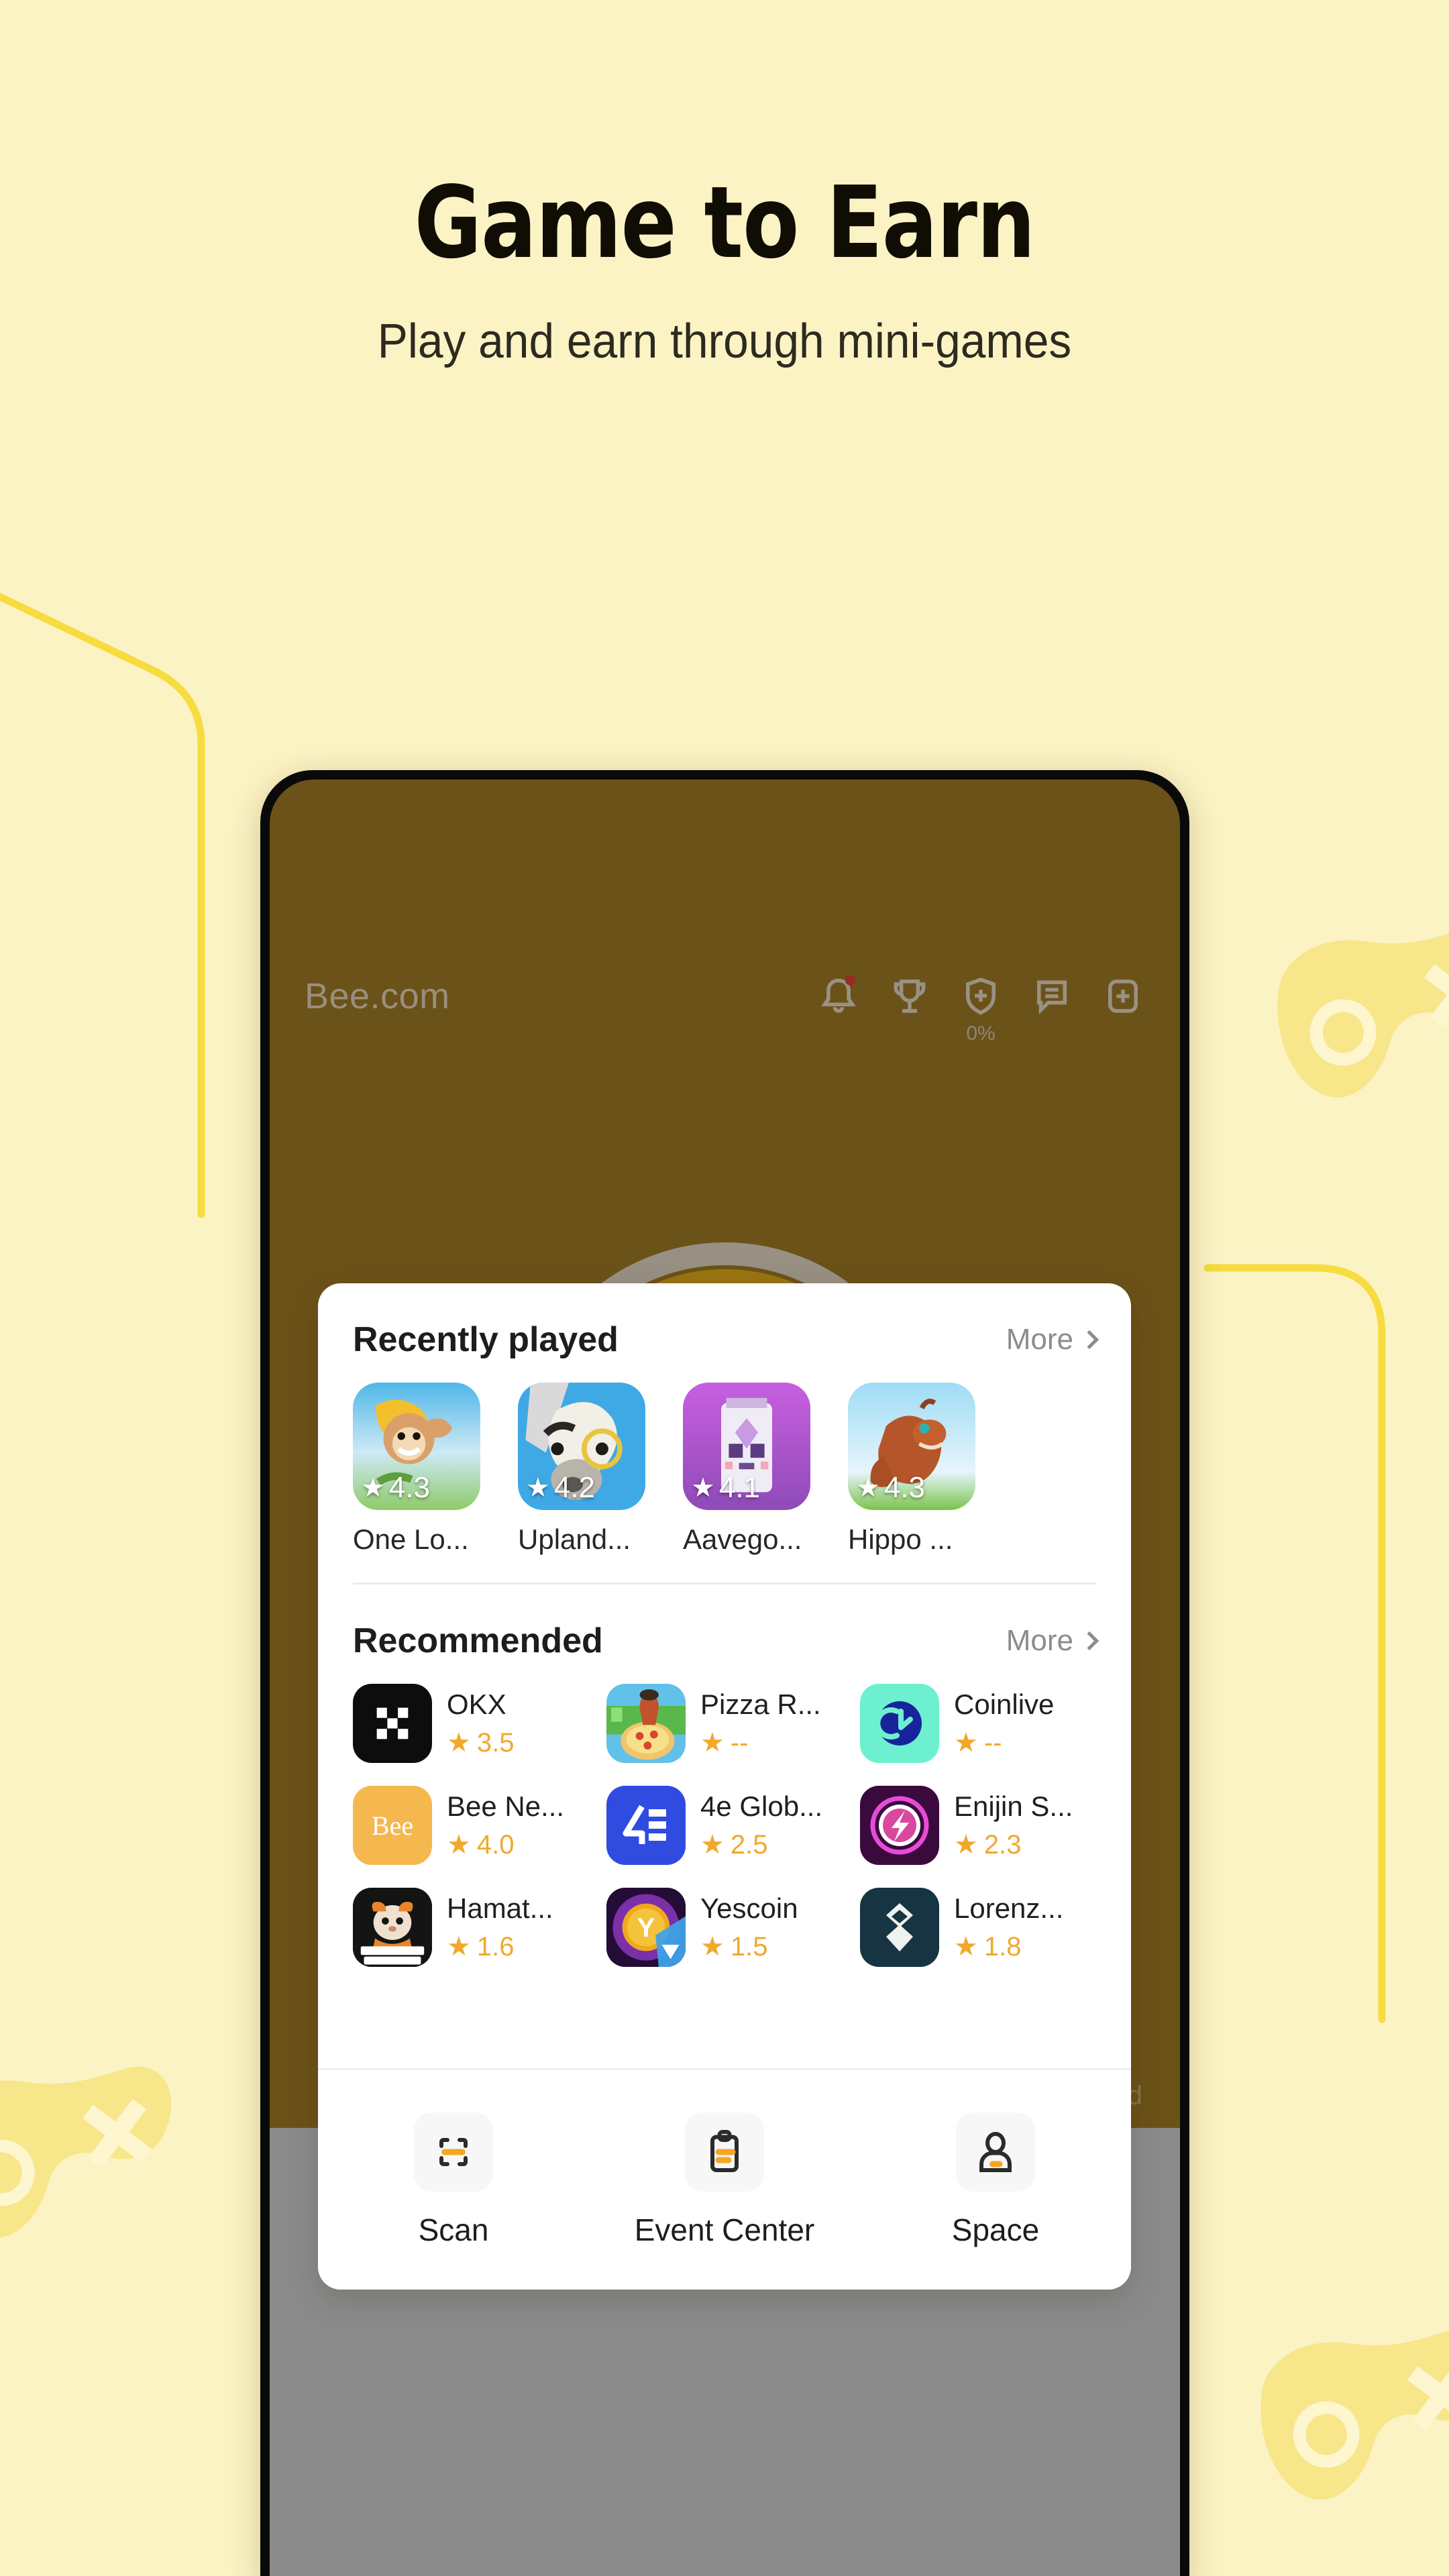  Describe the element at coordinates (495, 1946) in the screenshot. I see `rating-value: 1.6` at that location.